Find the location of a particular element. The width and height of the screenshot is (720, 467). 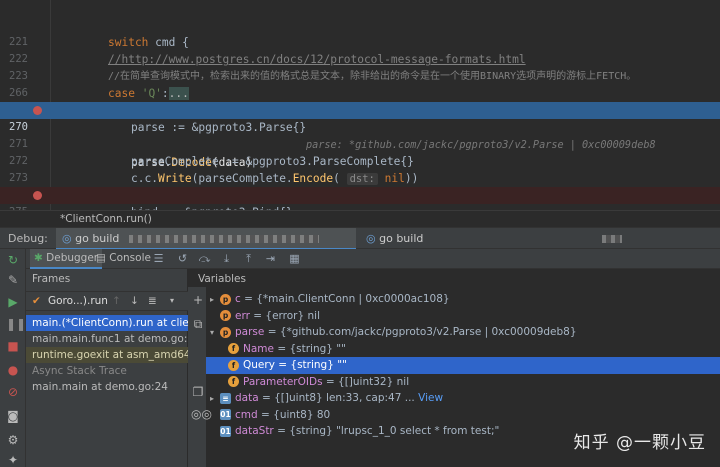

view-breakpoints-icon: ● is located at coordinates (13, 370).